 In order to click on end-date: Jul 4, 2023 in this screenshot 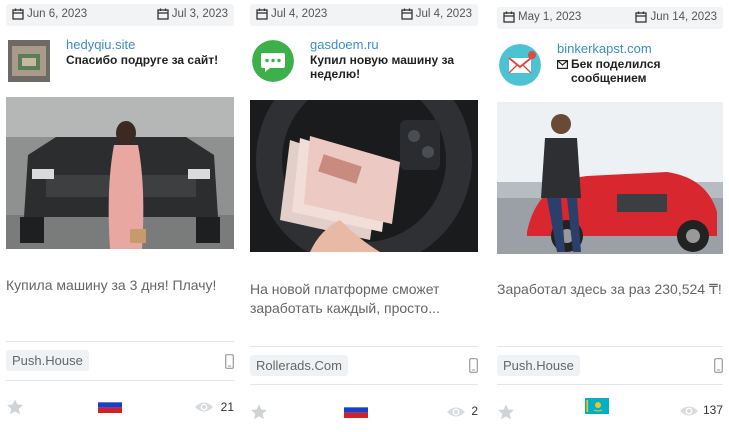, I will do `click(436, 14)`.